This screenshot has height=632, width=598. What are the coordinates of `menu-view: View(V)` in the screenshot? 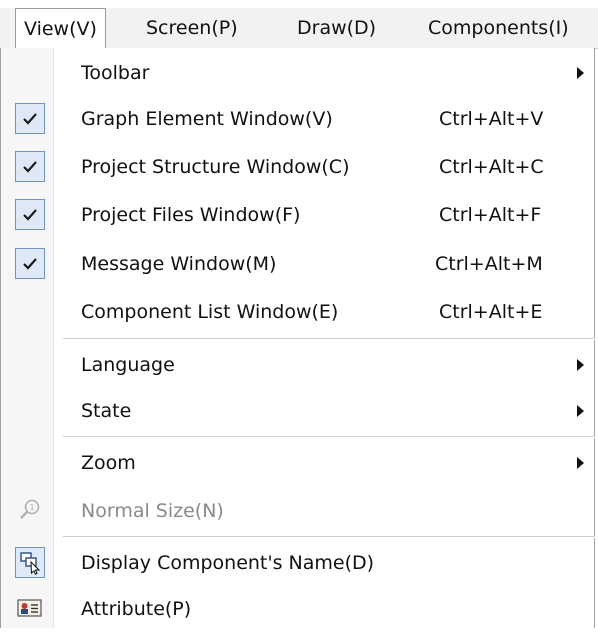 It's located at (60, 28).